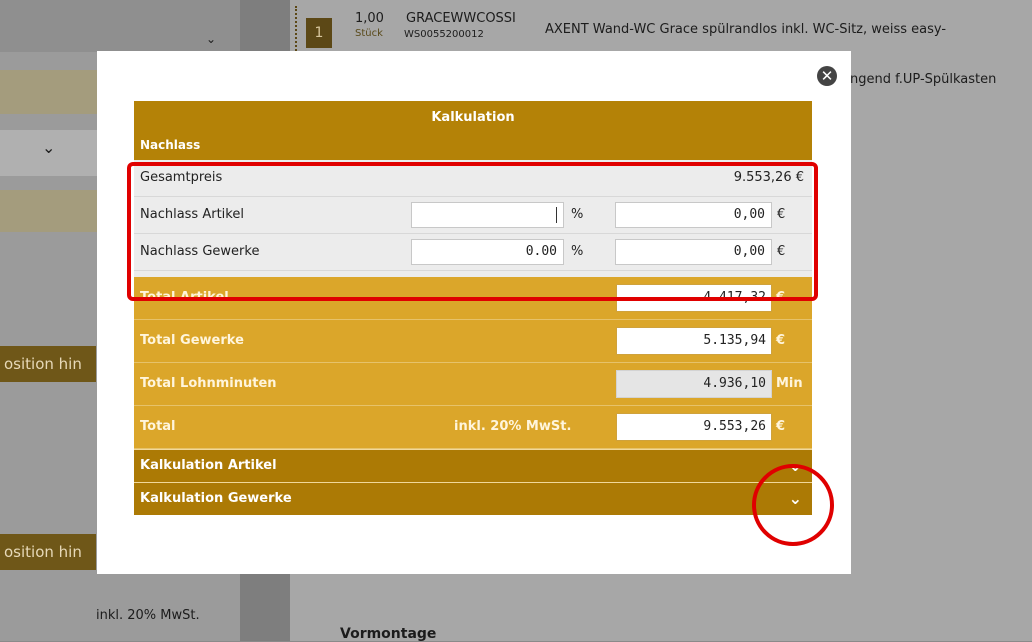 The height and width of the screenshot is (642, 1032). What do you see at coordinates (211, 39) in the screenshot?
I see `bg-dropdown-chevron-icon: ⌄` at bounding box center [211, 39].